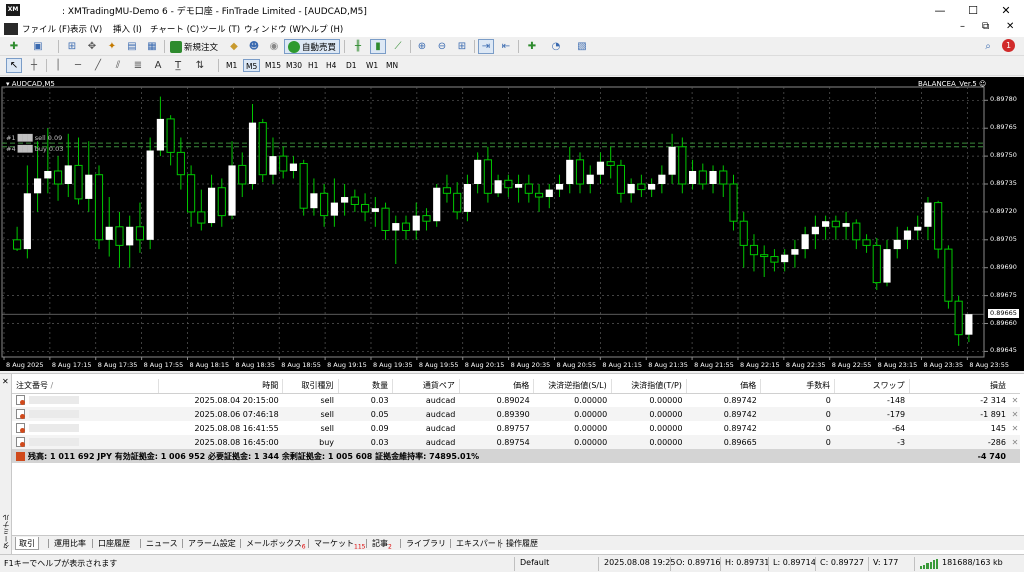 This screenshot has width=1024, height=572. Describe the element at coordinates (313, 65) in the screenshot. I see `timeframe-h1: H1` at that location.